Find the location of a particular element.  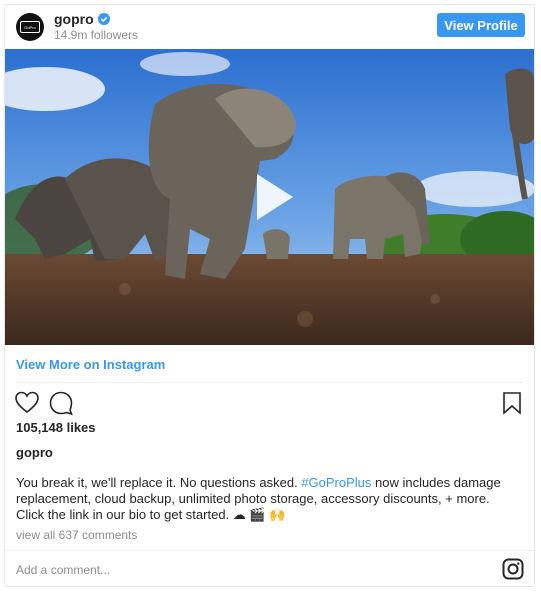

post-header: GoPro gopro 14.9m followers View Profile is located at coordinates (269, 27).